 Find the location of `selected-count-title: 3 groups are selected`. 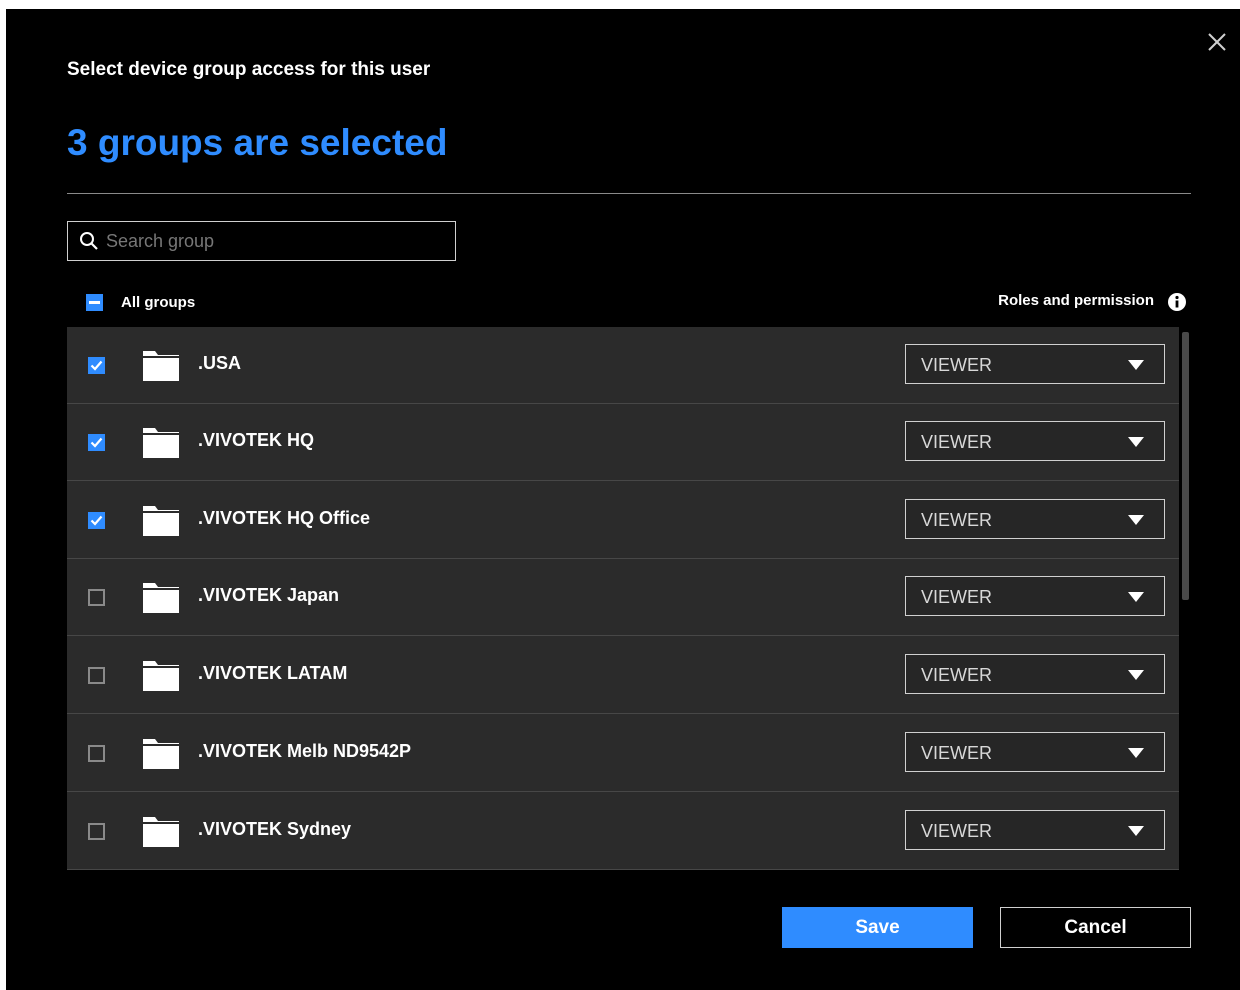

selected-count-title: 3 groups are selected is located at coordinates (257, 142).